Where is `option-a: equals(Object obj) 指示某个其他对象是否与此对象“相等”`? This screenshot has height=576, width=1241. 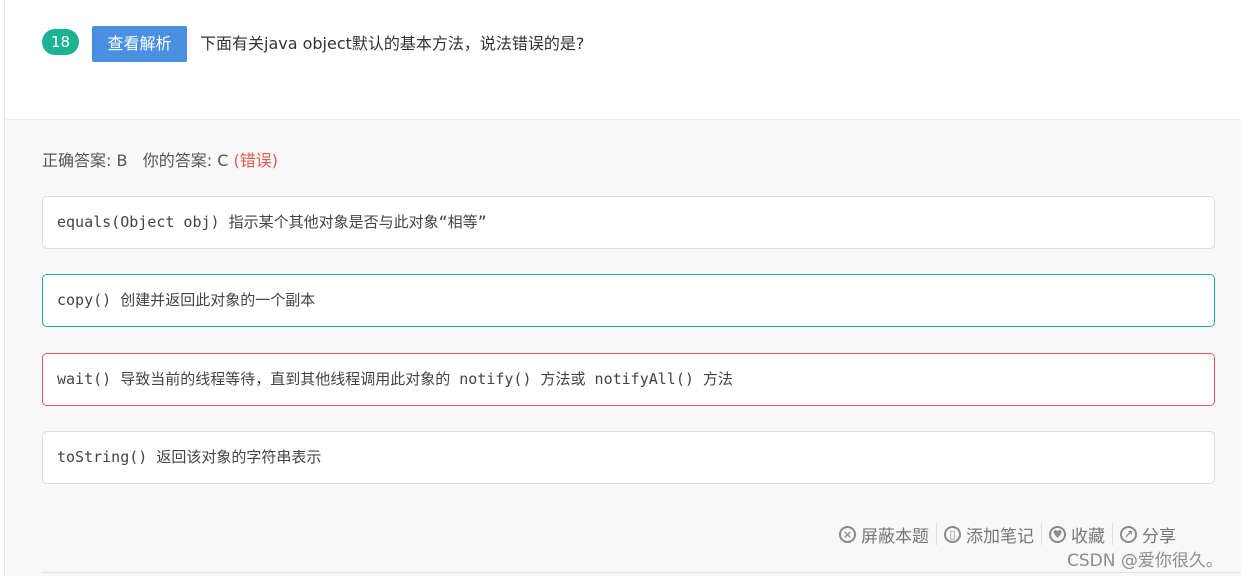
option-a: equals(Object obj) 指示某个其他对象是否与此对象“相等” is located at coordinates (628, 222).